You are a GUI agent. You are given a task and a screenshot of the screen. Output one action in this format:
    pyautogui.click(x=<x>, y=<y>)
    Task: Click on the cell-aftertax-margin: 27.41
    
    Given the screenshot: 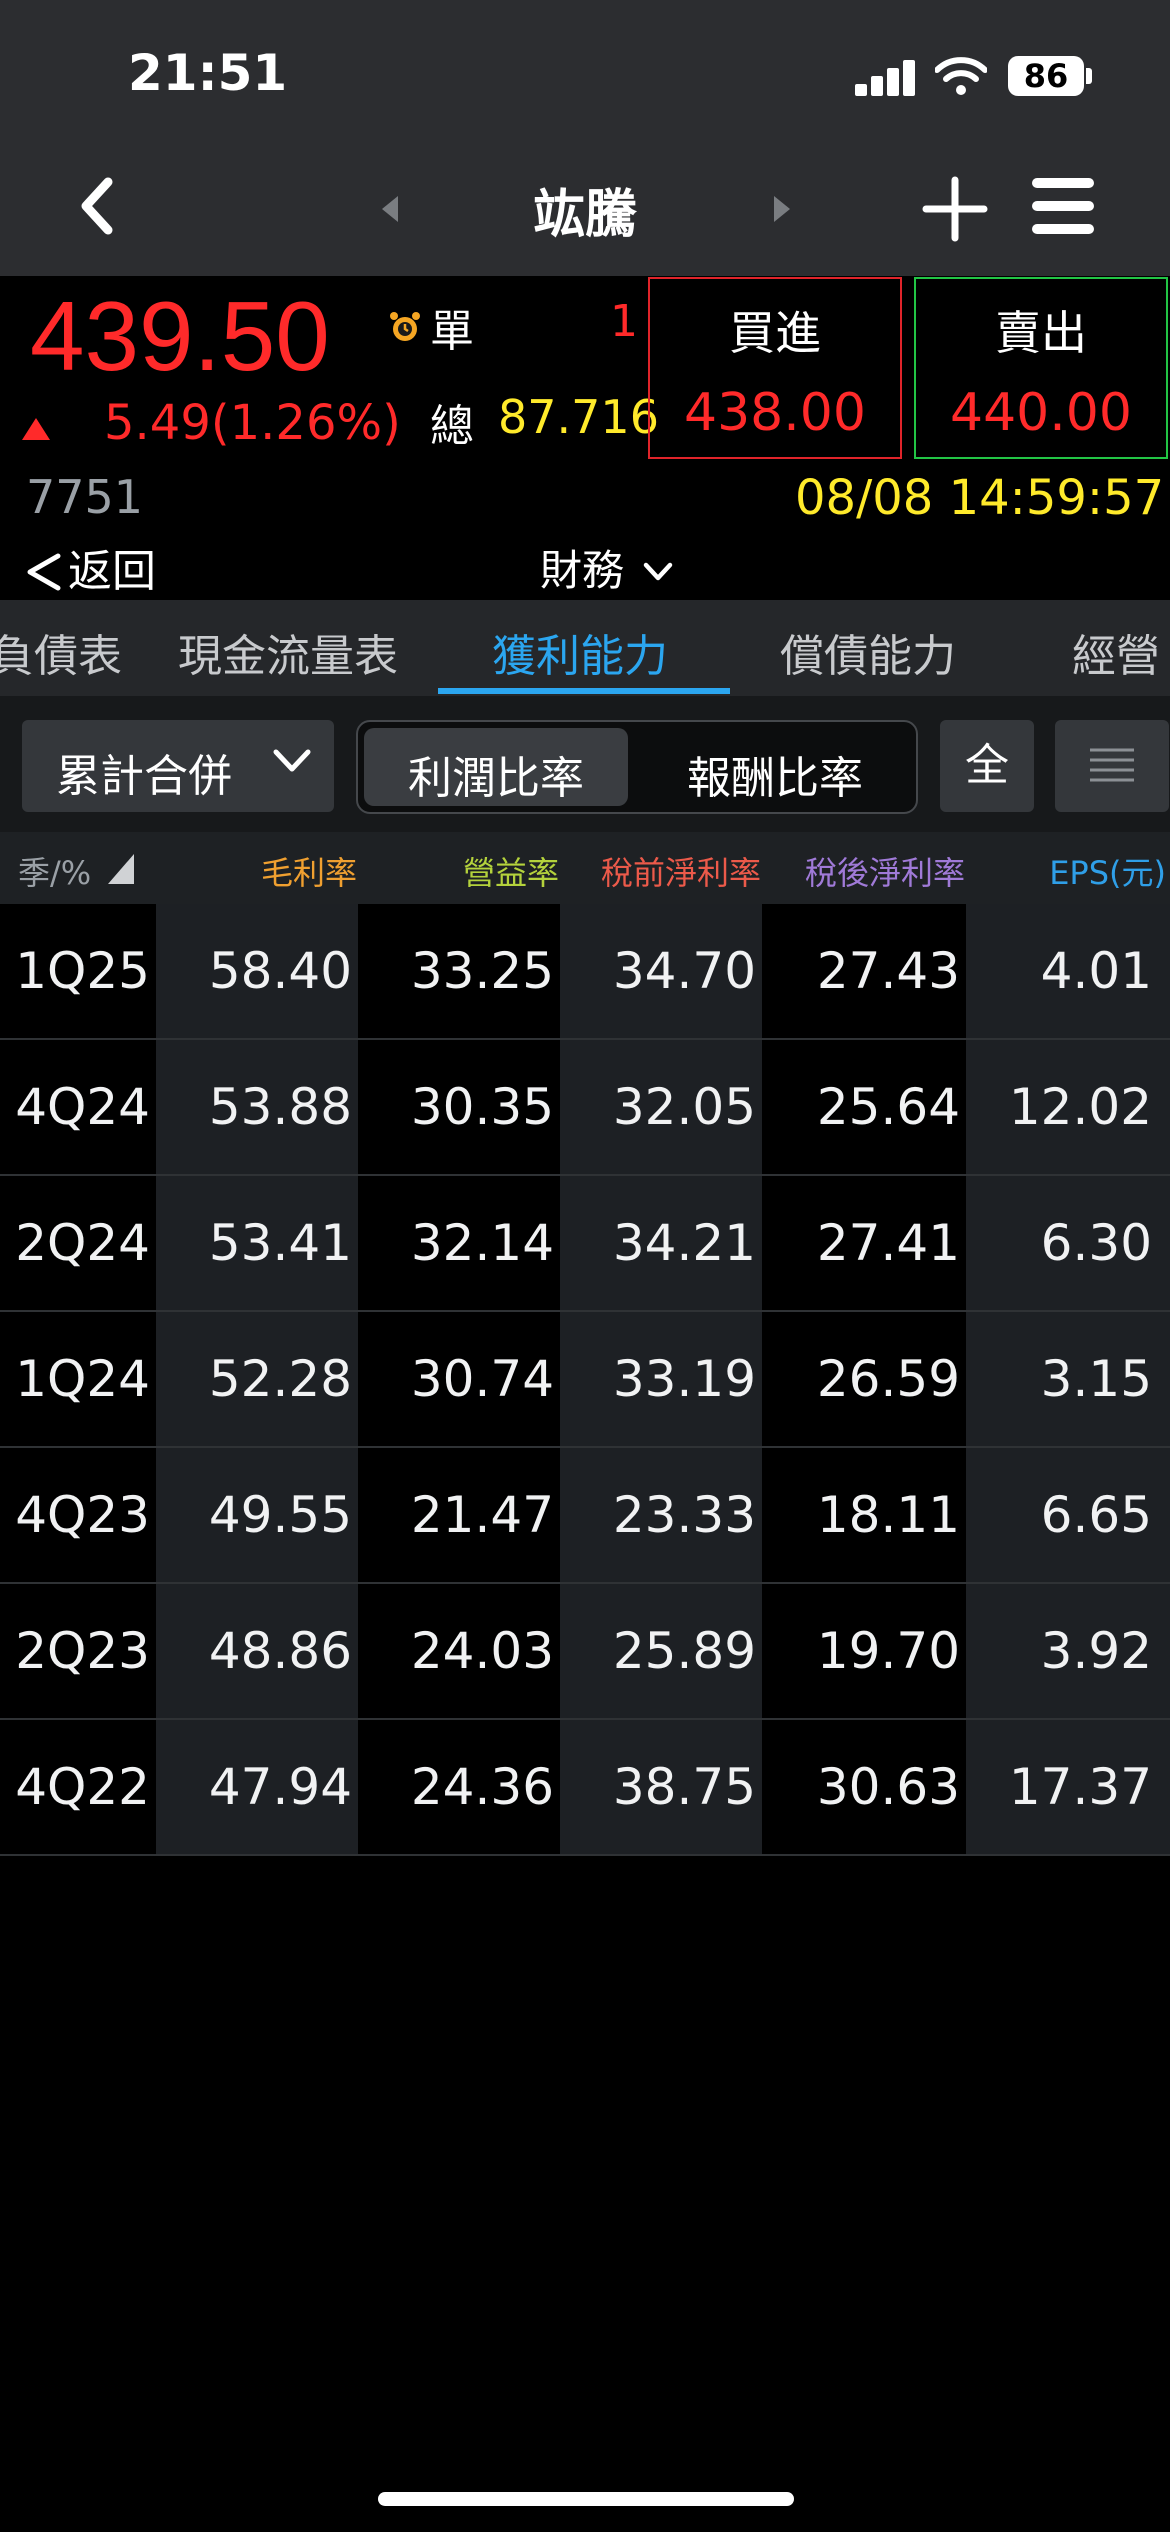 What is the action you would take?
    pyautogui.click(x=864, y=1243)
    